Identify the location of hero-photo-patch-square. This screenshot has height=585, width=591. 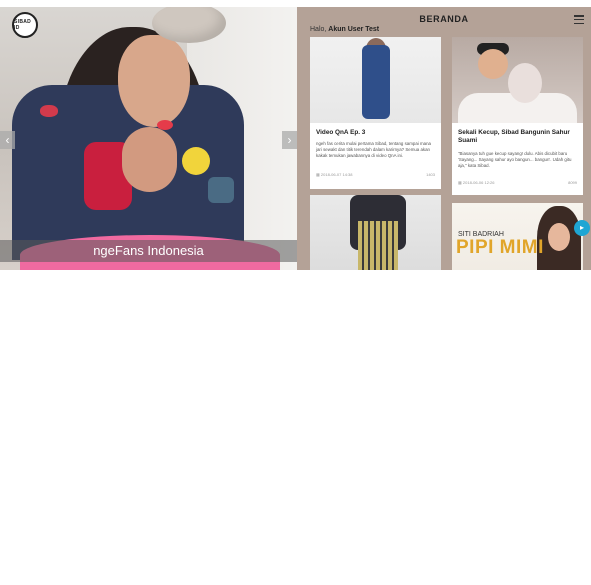
(221, 190).